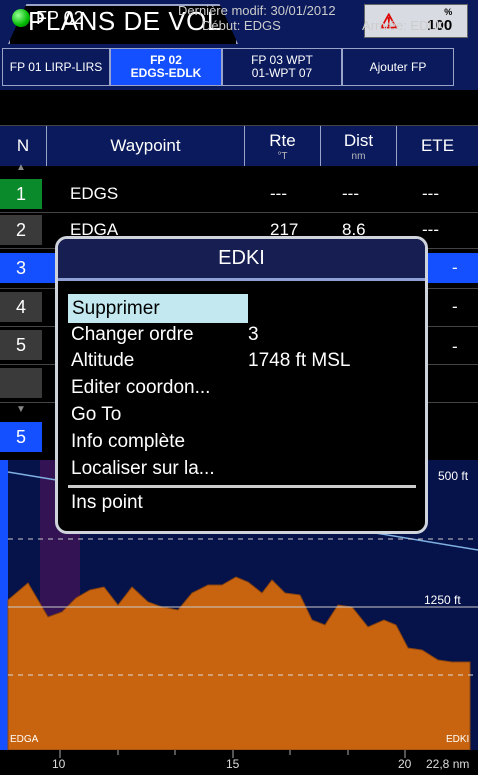  Describe the element at coordinates (257, 10) in the screenshot. I see `fp-last-modified: Dernière modif: 30/01/2012` at that location.